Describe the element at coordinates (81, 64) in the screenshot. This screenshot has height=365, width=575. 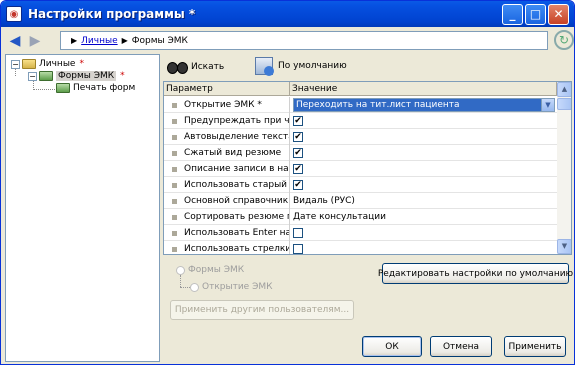
I see `modified-marker: *` at that location.